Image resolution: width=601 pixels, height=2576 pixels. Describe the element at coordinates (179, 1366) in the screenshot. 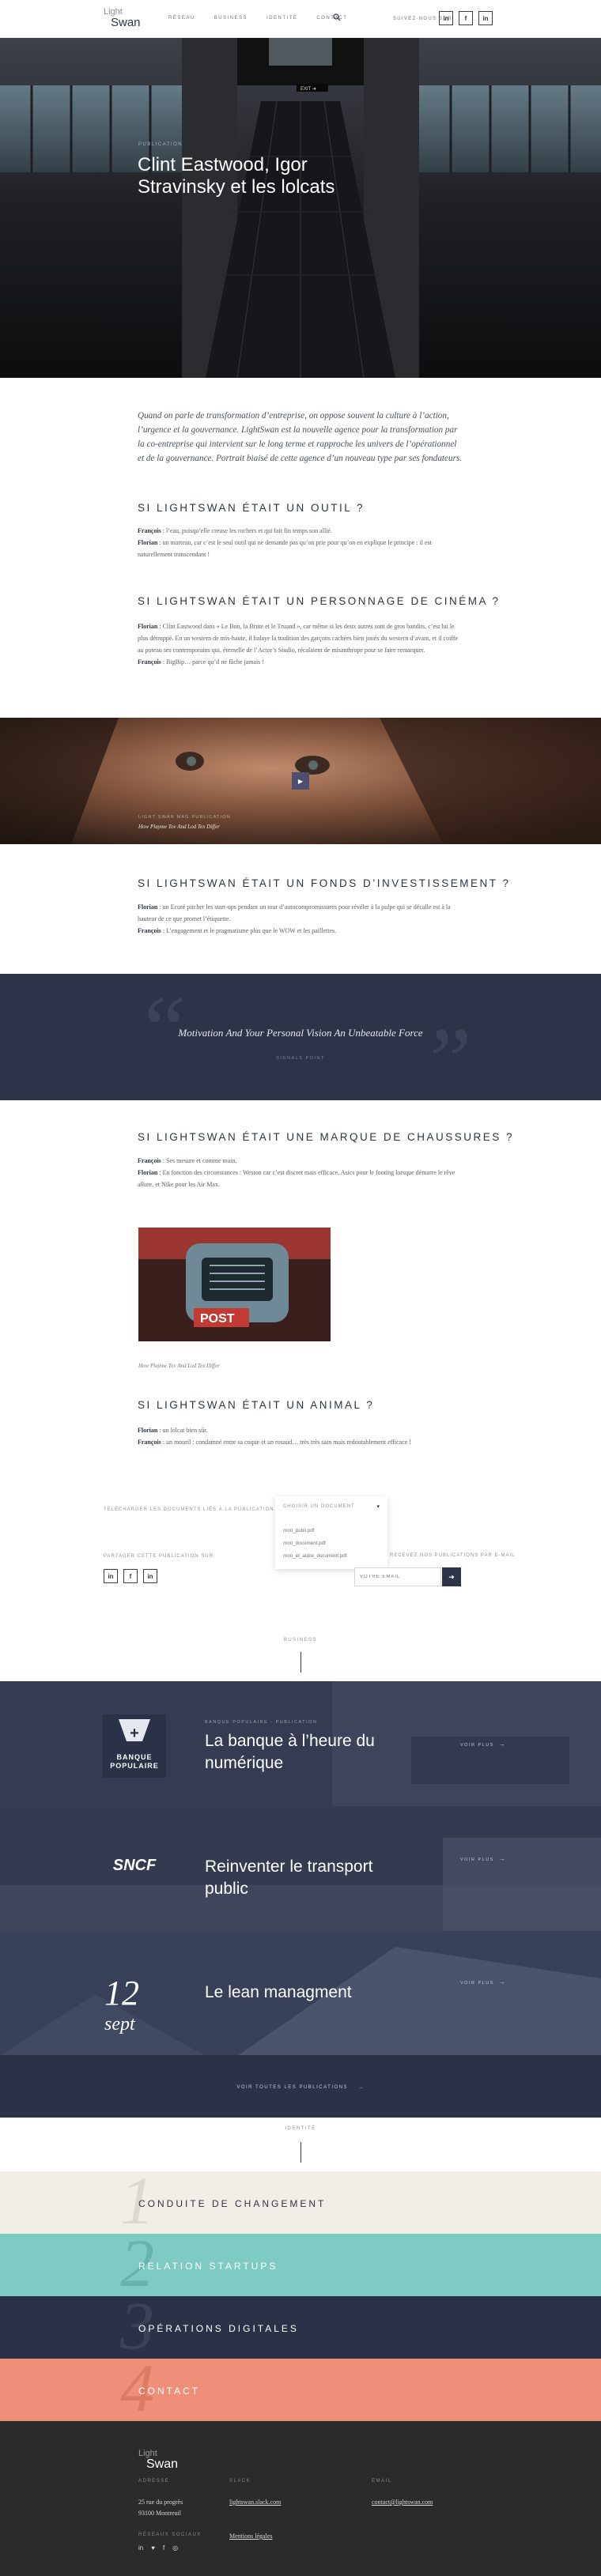

I see `image-caption: How Playme Tov And Lod Tex Differ` at that location.